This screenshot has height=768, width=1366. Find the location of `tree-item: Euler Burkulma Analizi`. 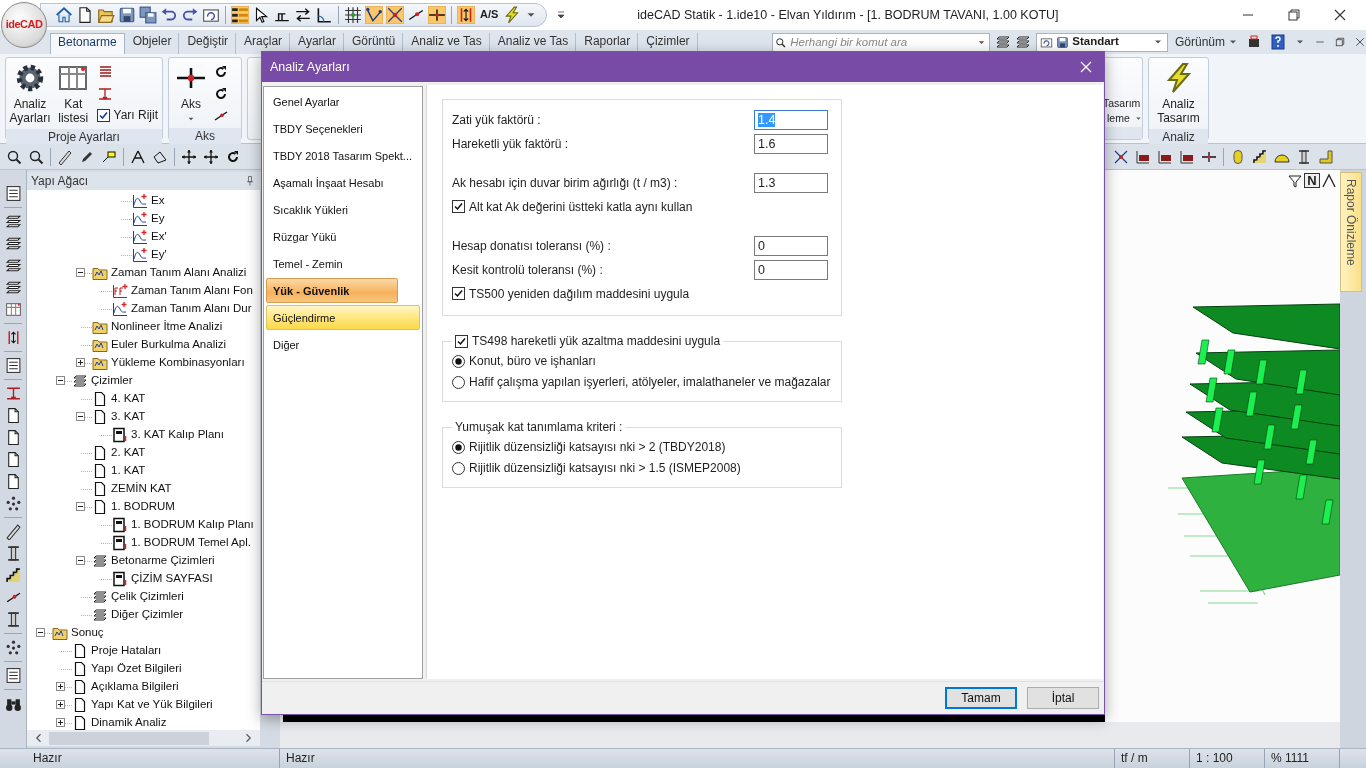

tree-item: Euler Burkulma Analizi is located at coordinates (169, 345).